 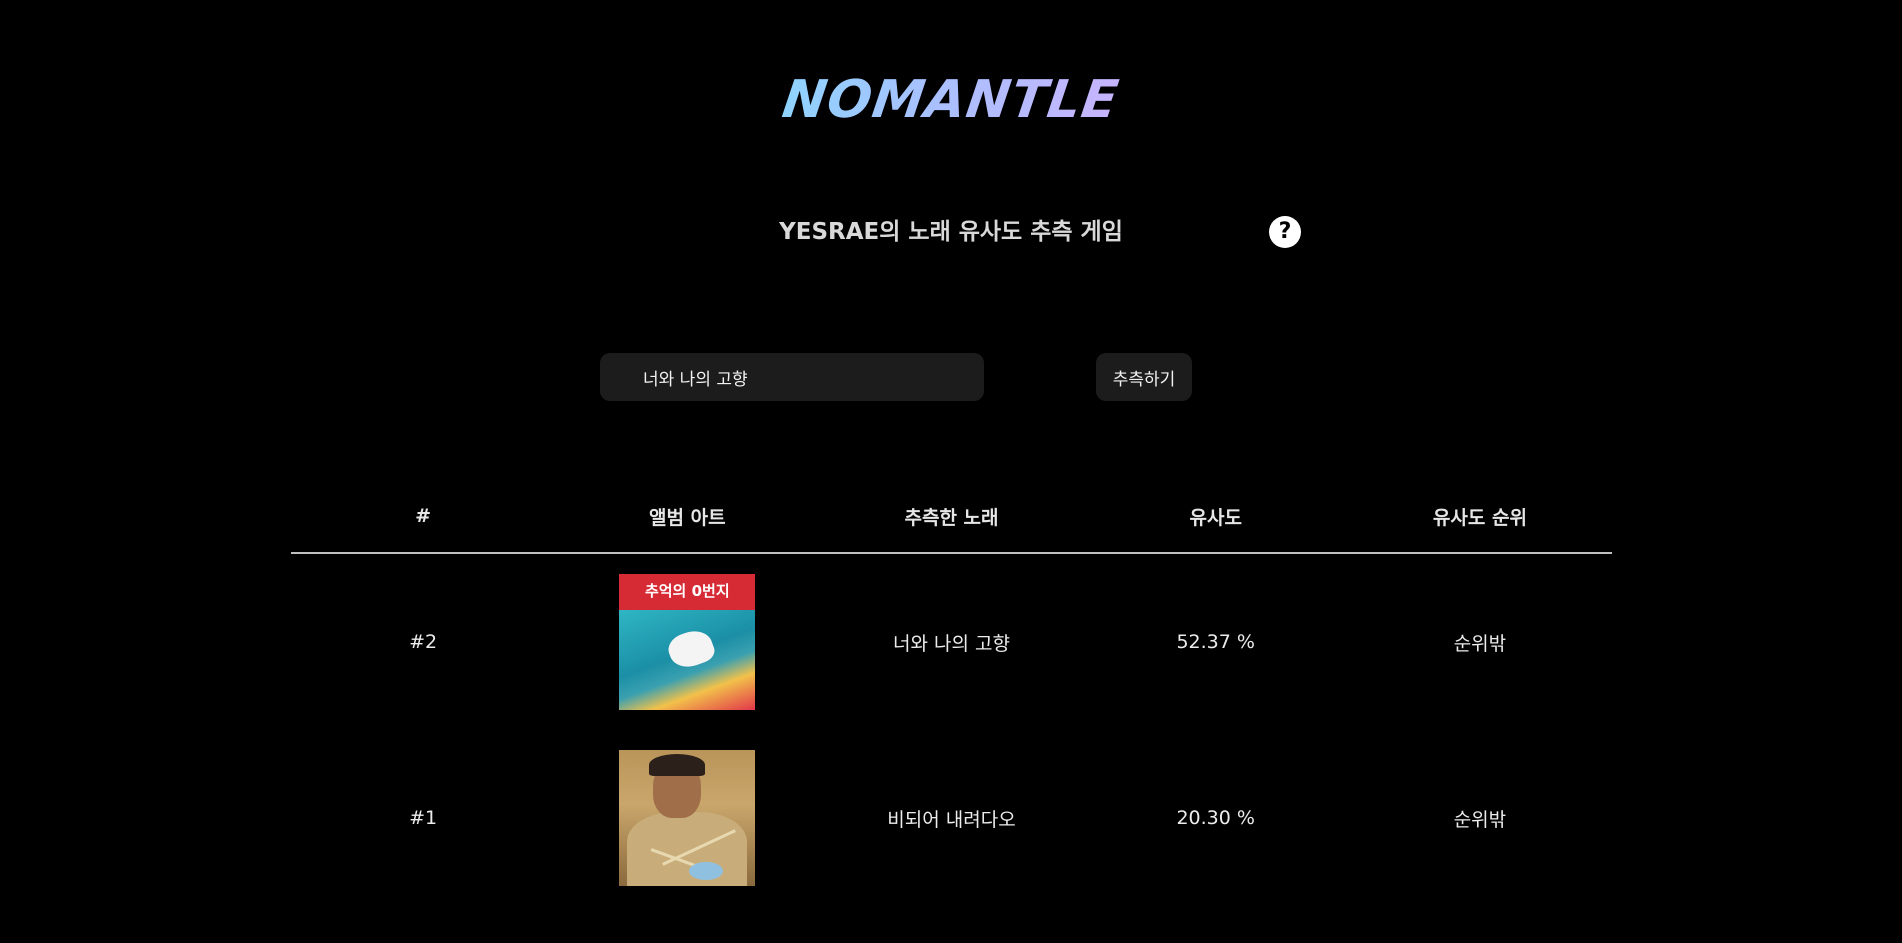 I want to click on row-song: 너와 나의 고향, so click(x=951, y=643).